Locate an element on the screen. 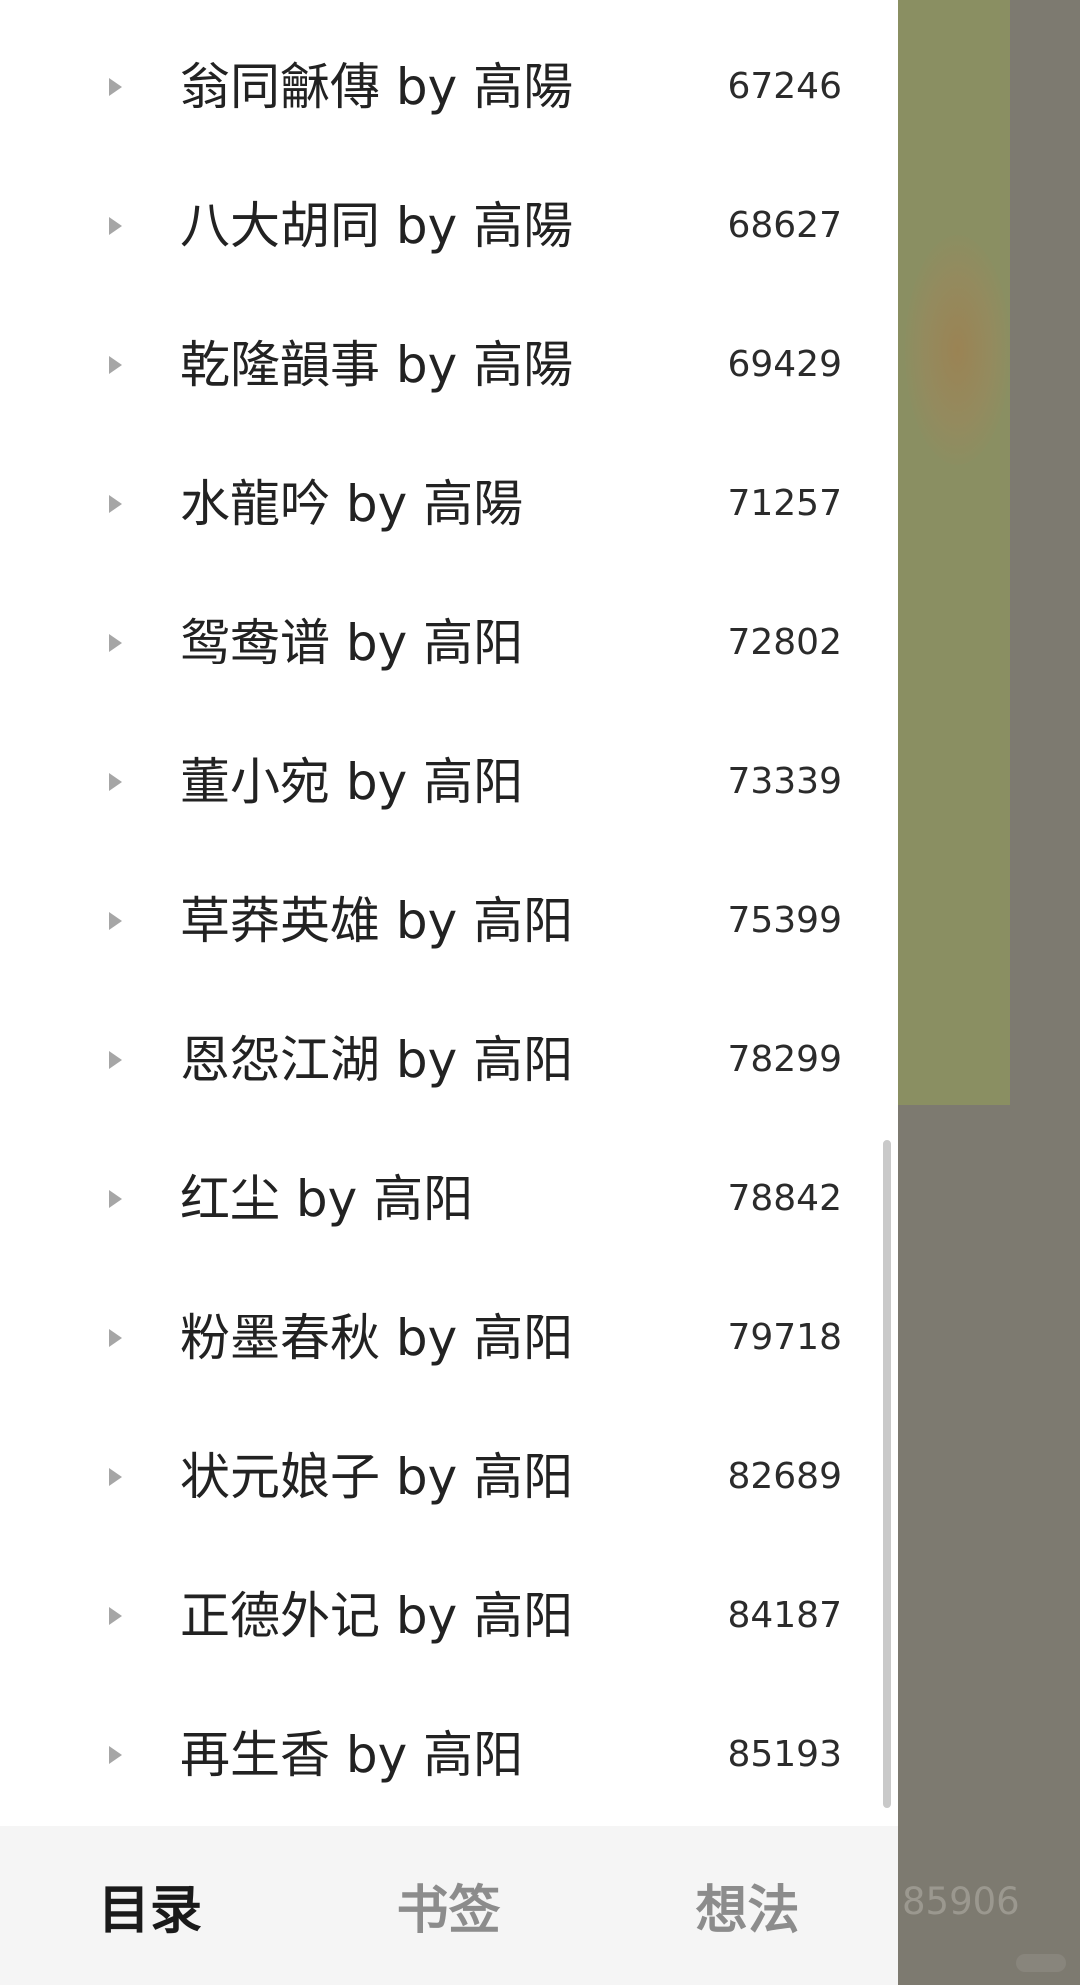  toc-item: 粉墨春秋 by 高阳 79718 is located at coordinates (449, 1337).